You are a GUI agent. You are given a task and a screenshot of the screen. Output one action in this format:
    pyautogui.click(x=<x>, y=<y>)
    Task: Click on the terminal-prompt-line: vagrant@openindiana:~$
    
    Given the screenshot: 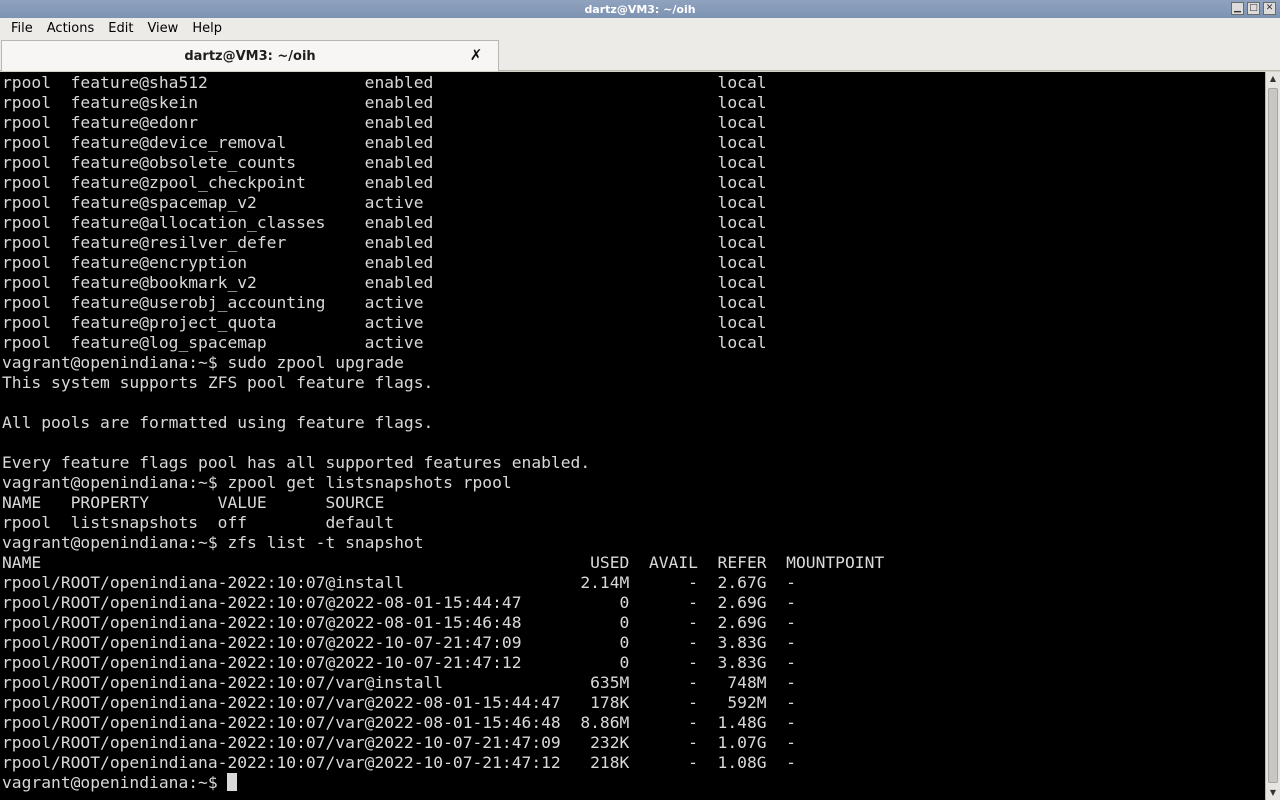 What is the action you would take?
    pyautogui.click(x=443, y=783)
    